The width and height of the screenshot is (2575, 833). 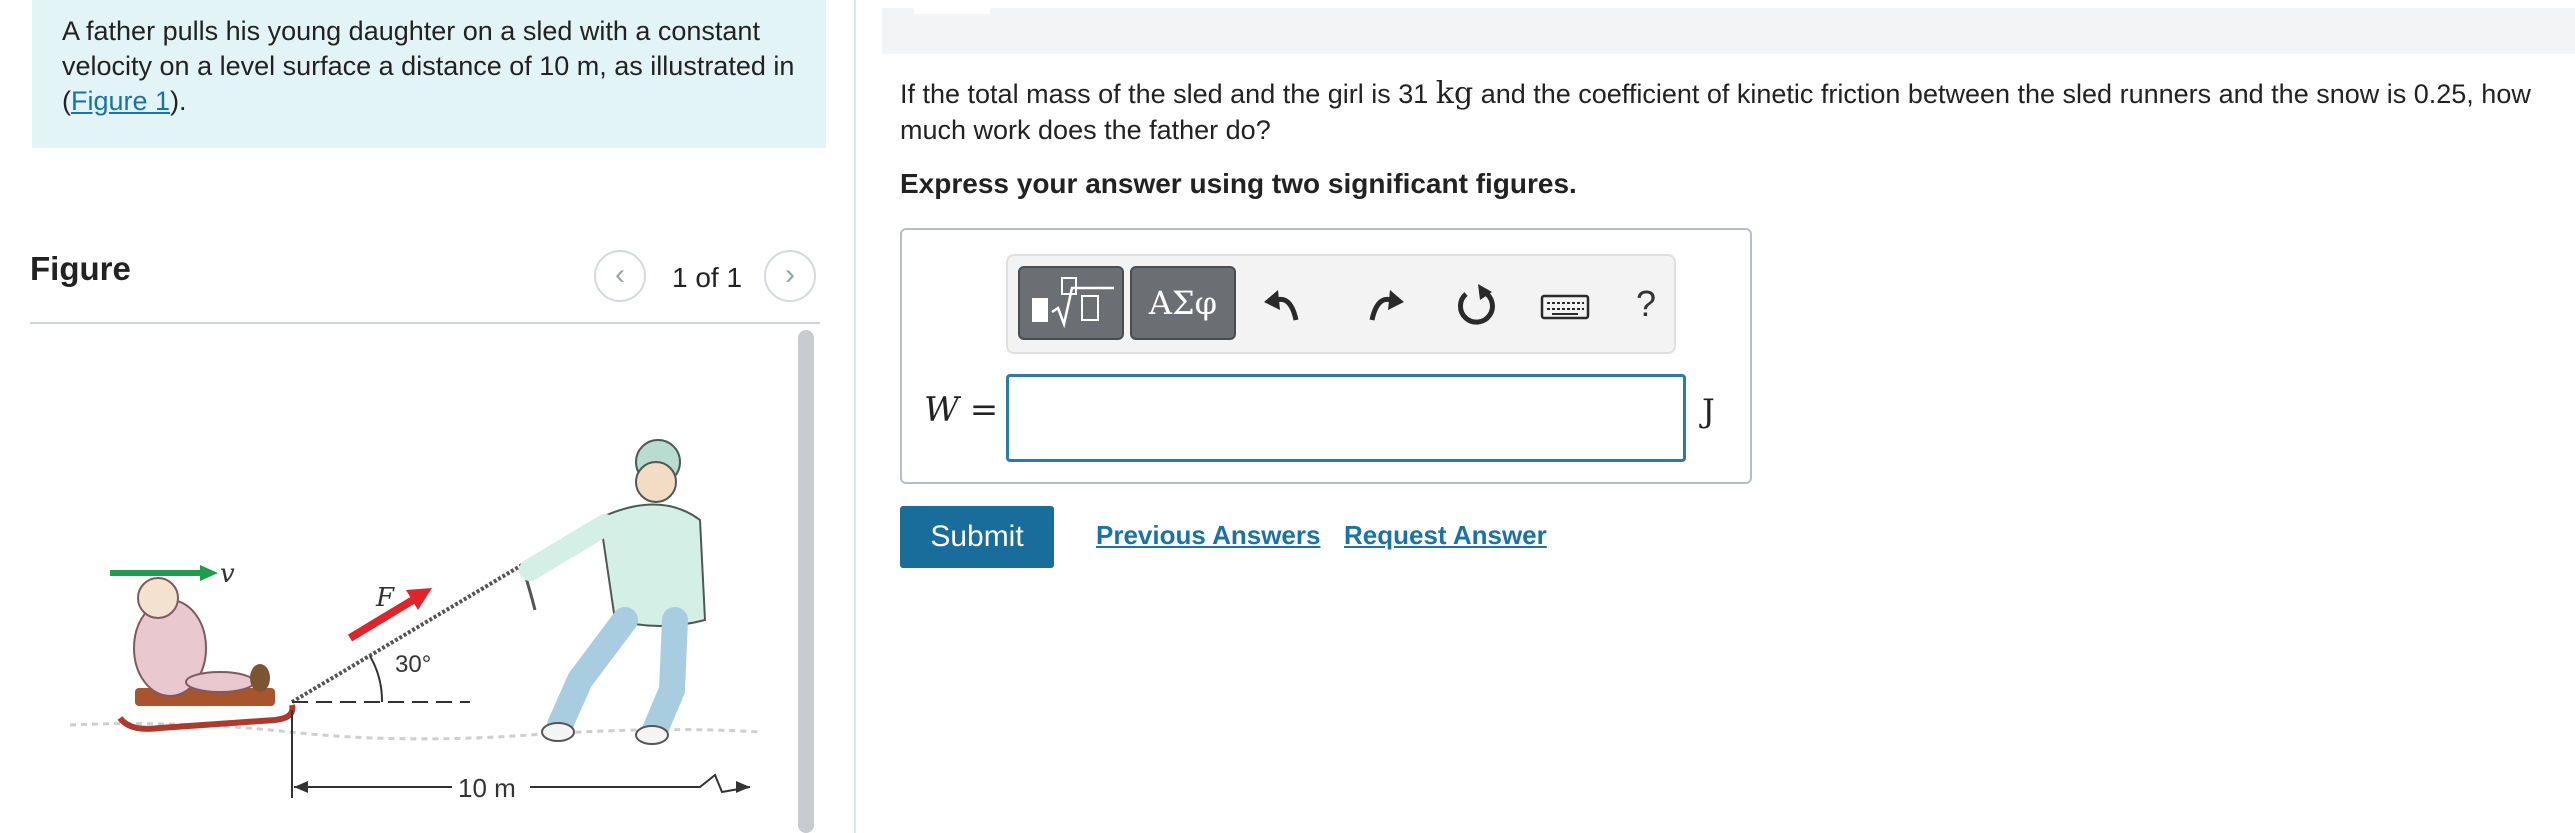 I want to click on redo-icon, so click(x=1386, y=305).